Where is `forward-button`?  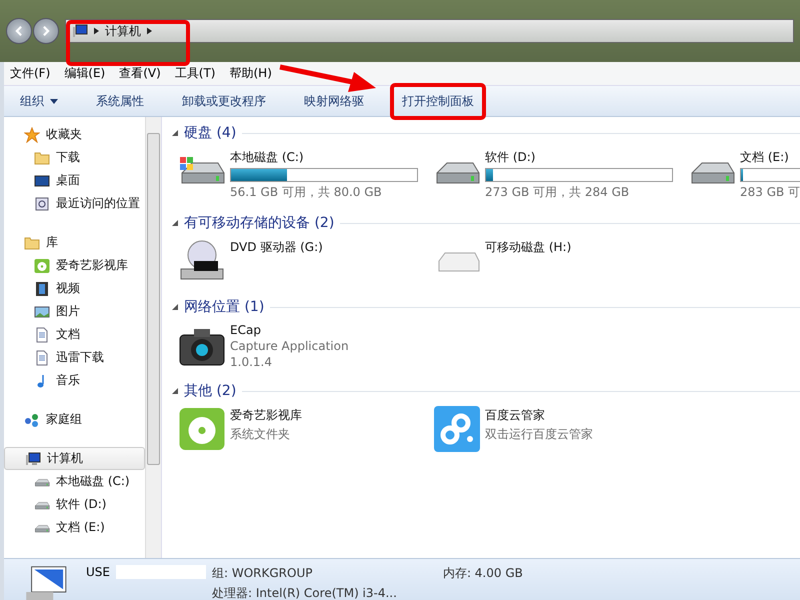
forward-button is located at coordinates (46, 31).